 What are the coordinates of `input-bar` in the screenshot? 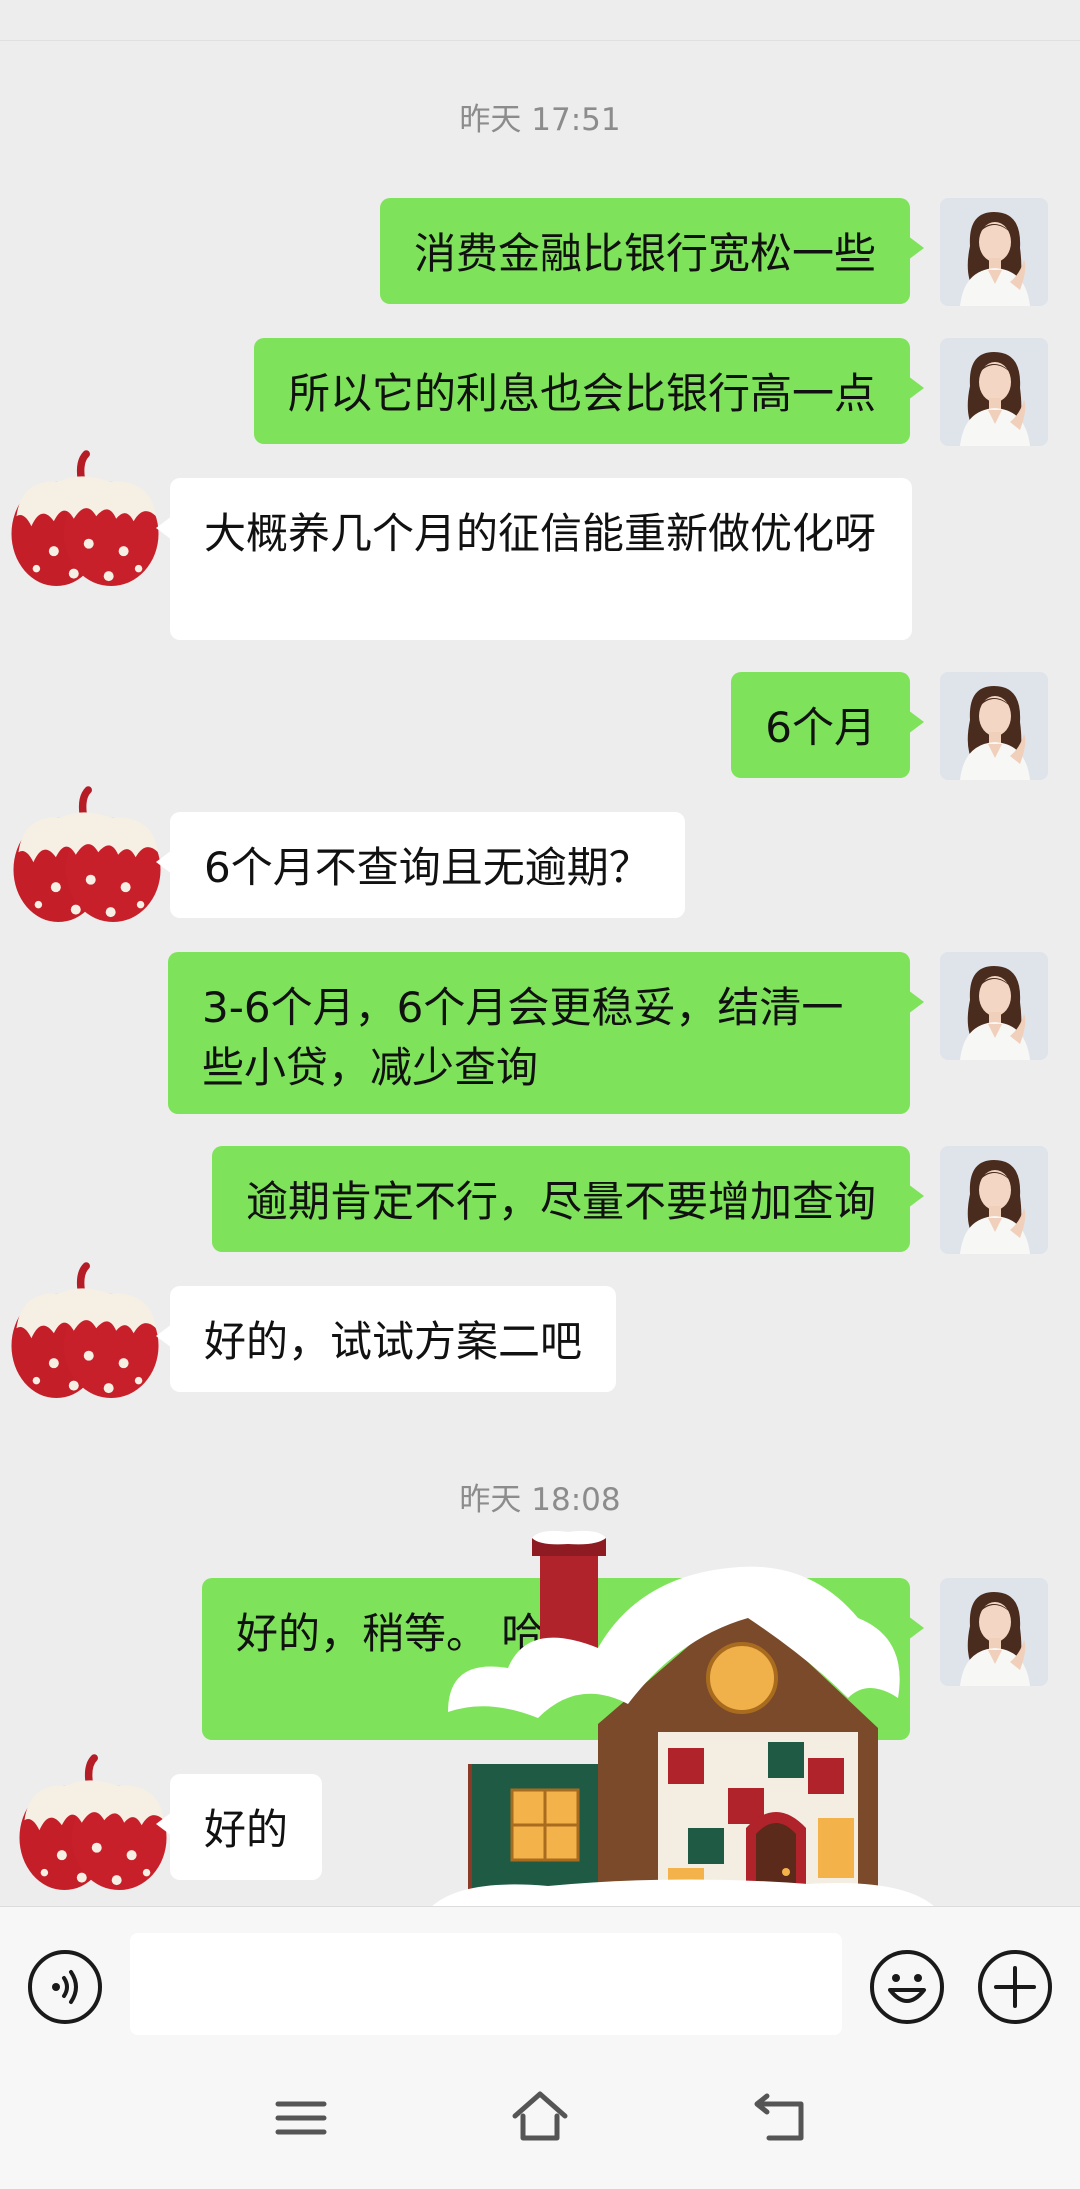 It's located at (540, 1975).